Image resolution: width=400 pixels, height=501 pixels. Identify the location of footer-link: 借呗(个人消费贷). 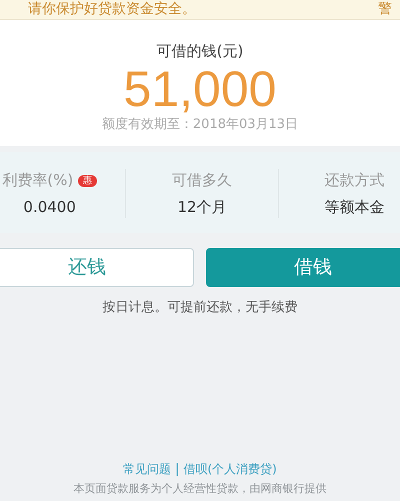
(230, 469).